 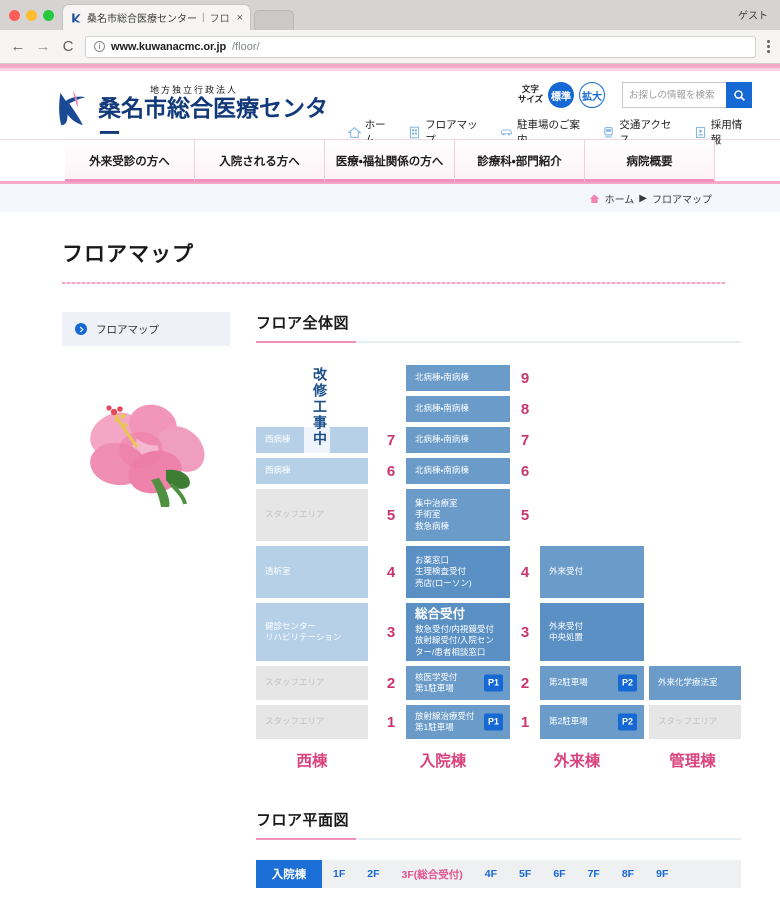 I want to click on tab-3f: 3F(総合受付), so click(x=432, y=874).